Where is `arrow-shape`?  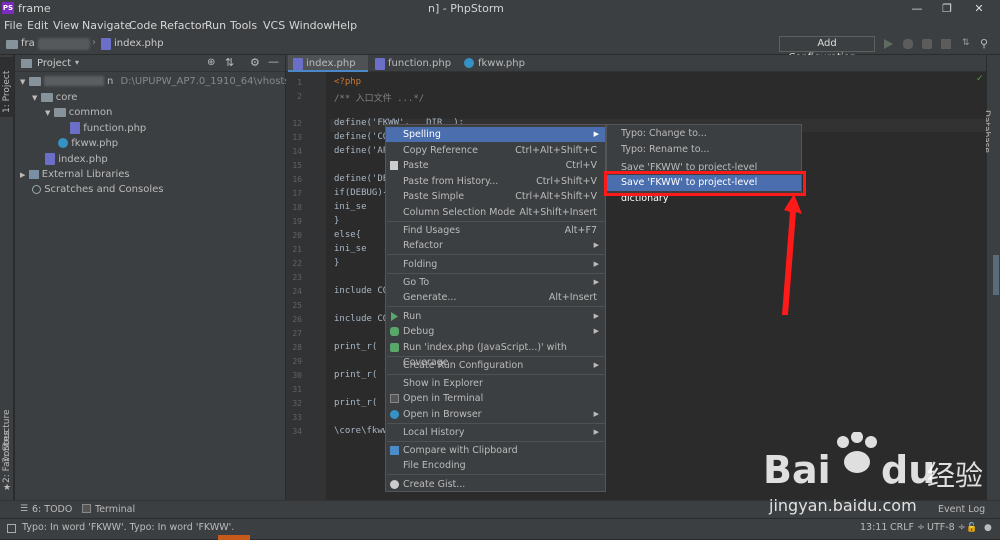 arrow-shape is located at coordinates (792, 254).